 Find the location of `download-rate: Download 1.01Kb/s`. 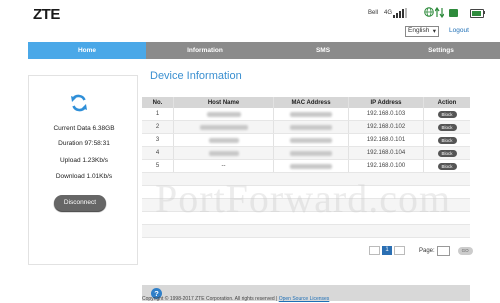

download-rate: Download 1.01Kb/s is located at coordinates (84, 176).